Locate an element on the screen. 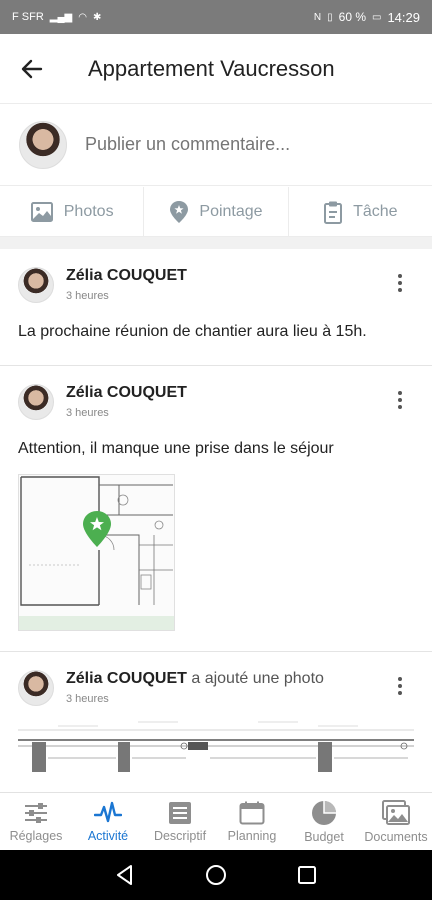  system-back-button is located at coordinates (125, 875).